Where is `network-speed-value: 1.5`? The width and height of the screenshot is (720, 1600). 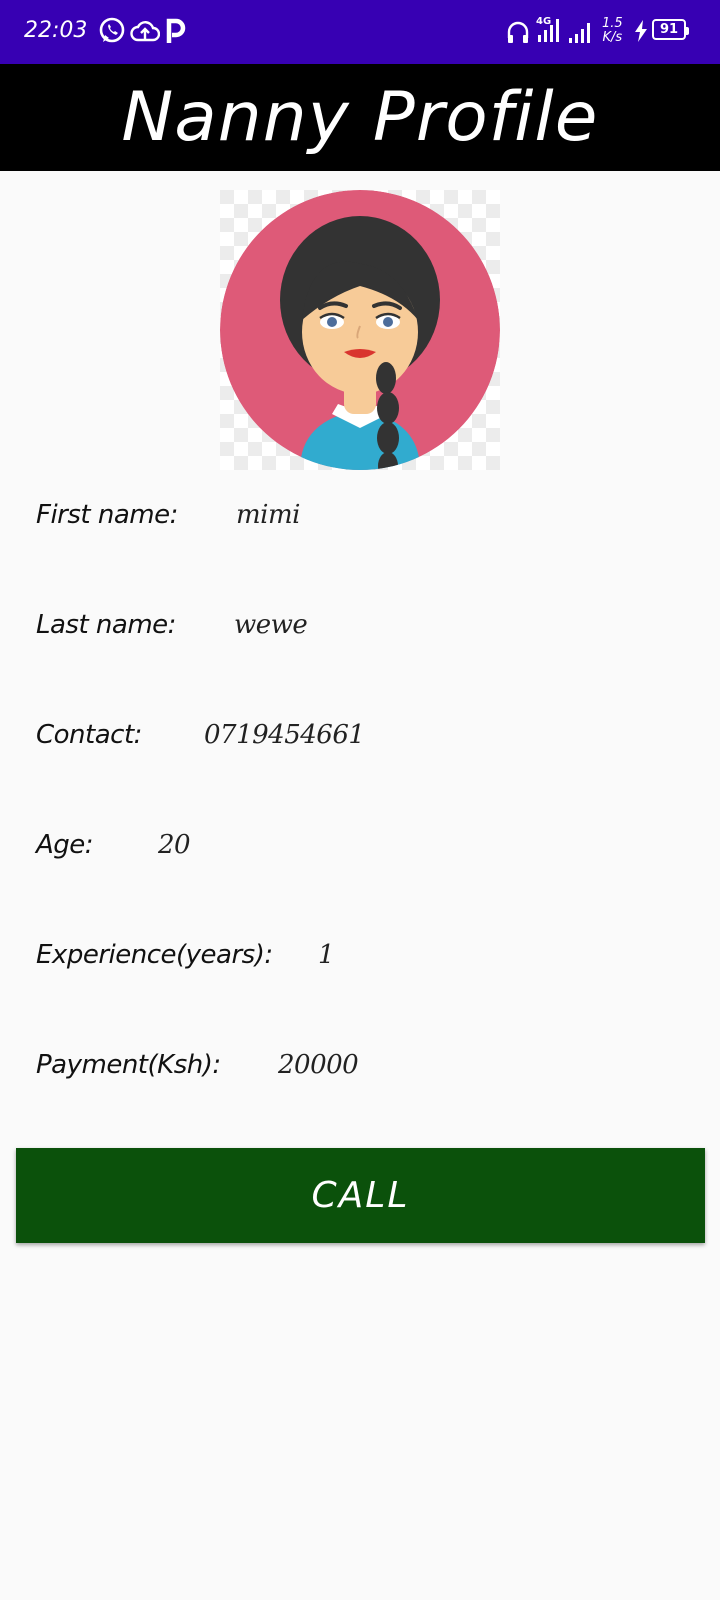
network-speed-value: 1.5 is located at coordinates (612, 23).